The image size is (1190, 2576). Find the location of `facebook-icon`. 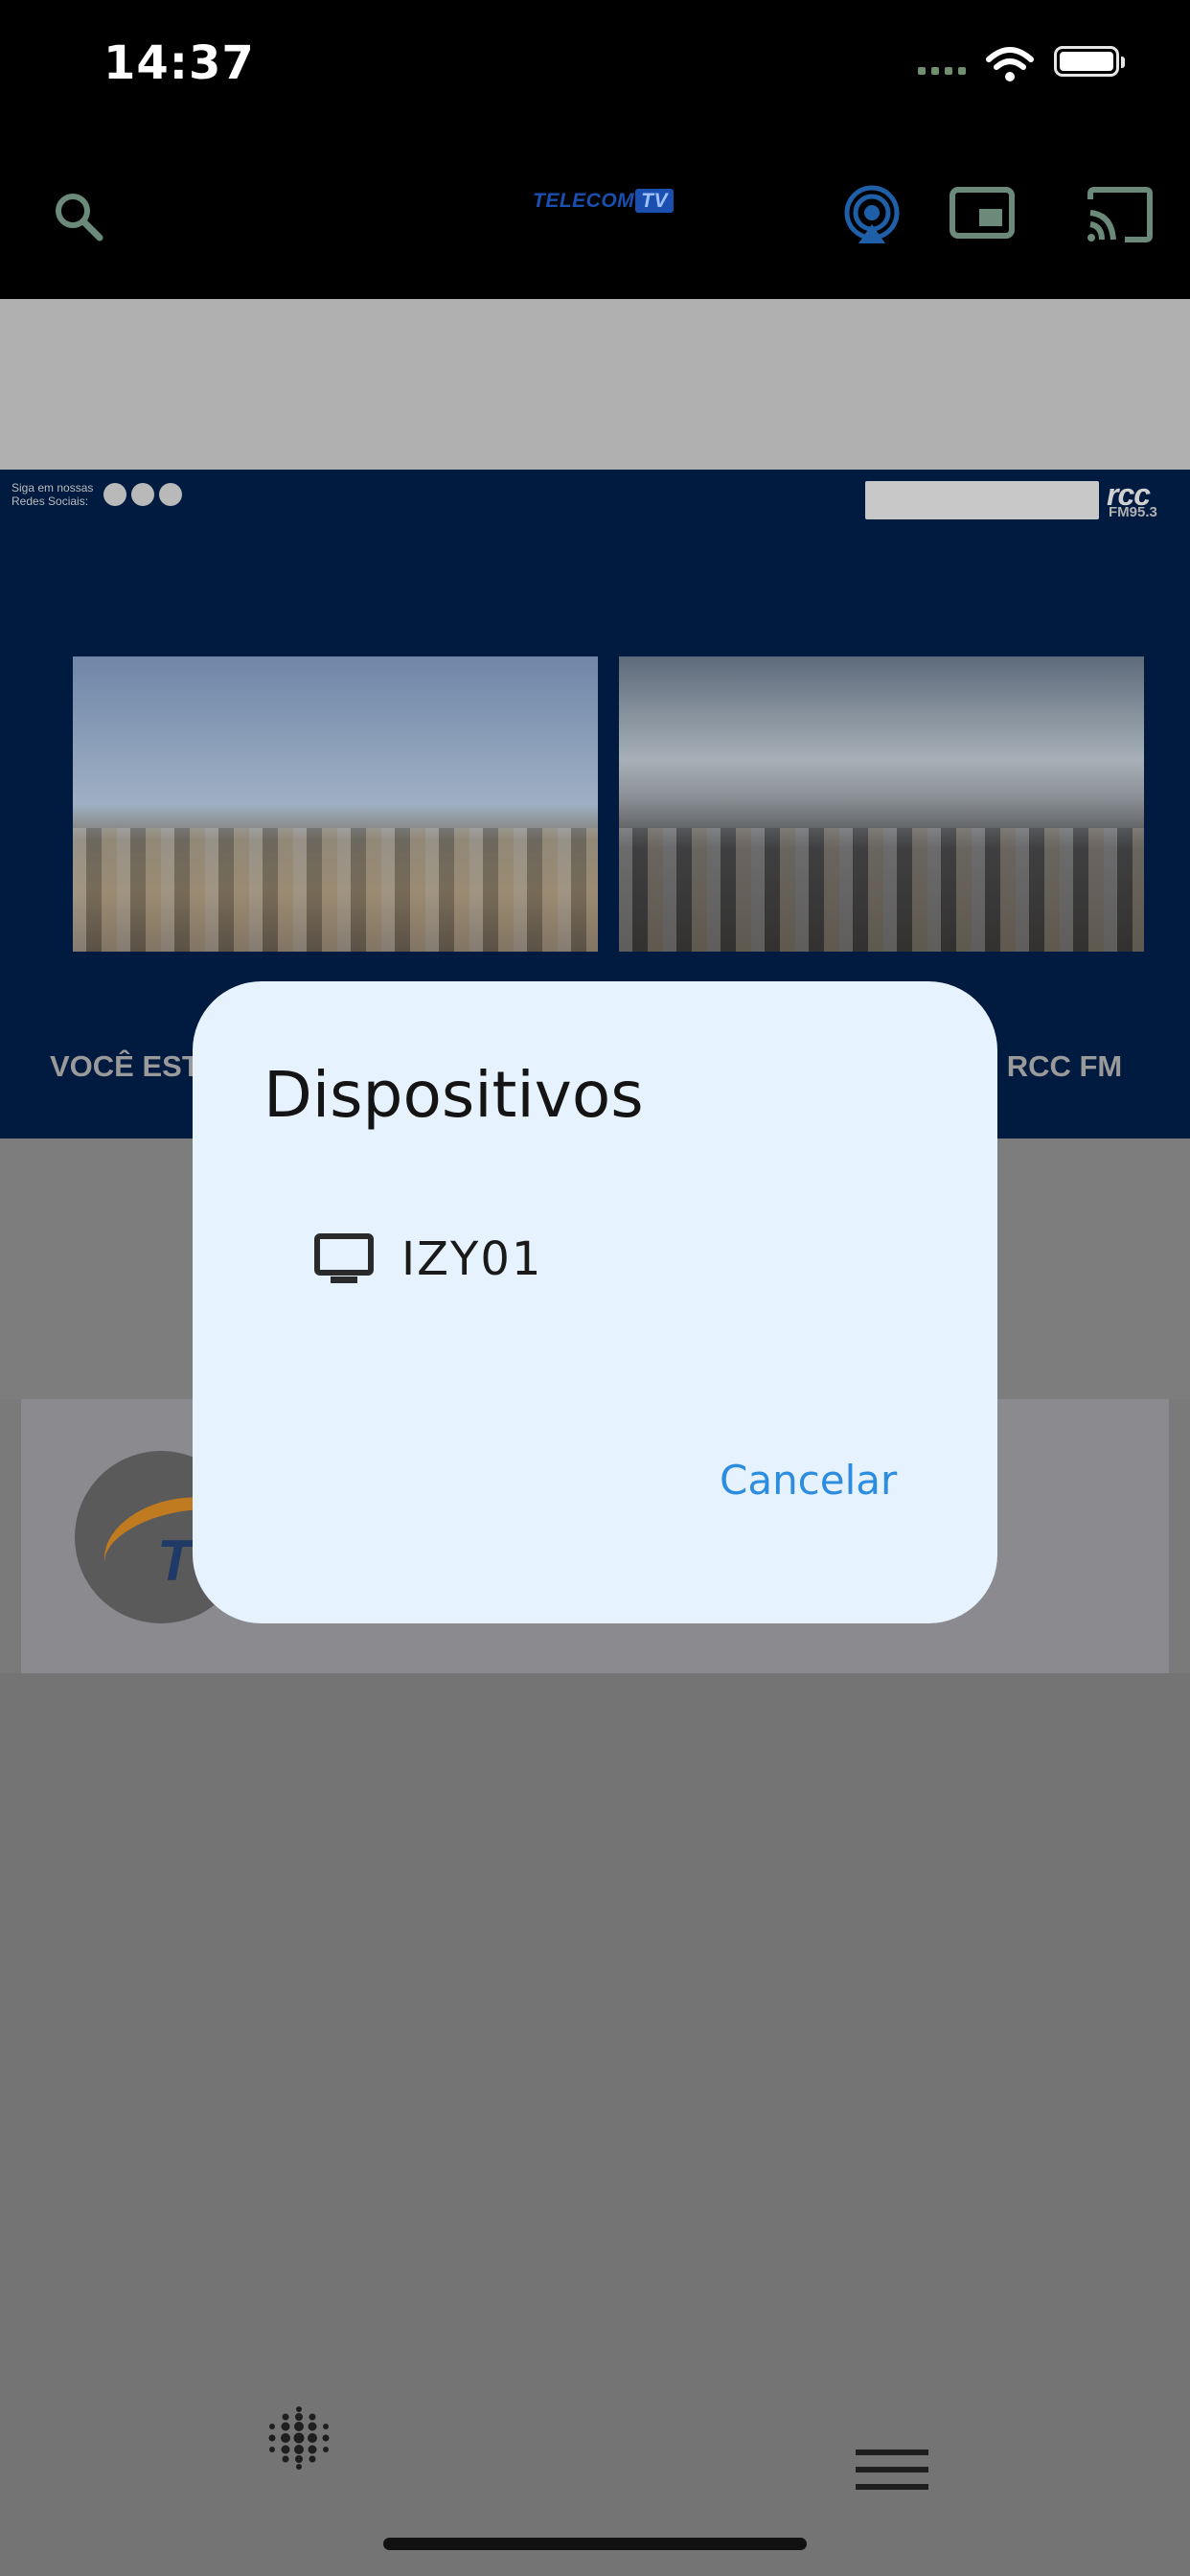

facebook-icon is located at coordinates (115, 494).